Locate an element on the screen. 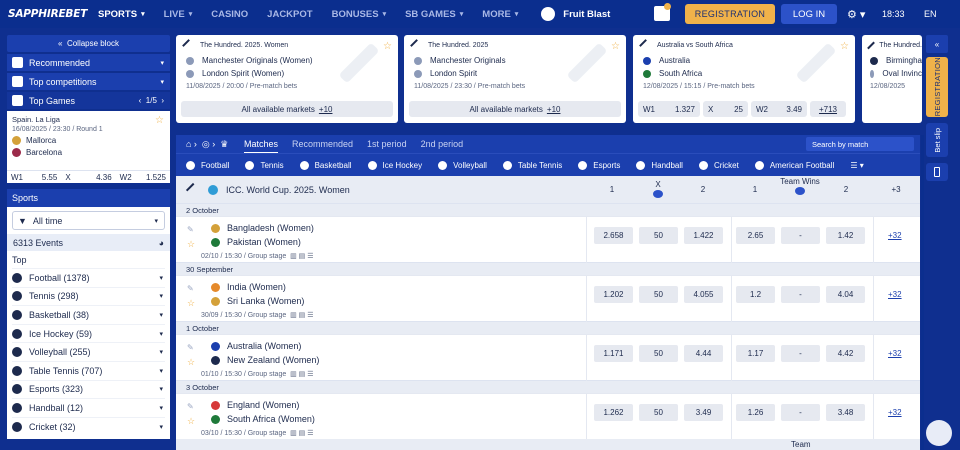 Image resolution: width=960 pixels, height=450 pixels. sport-tab-table-tennis: Table Tennis is located at coordinates (532, 165).